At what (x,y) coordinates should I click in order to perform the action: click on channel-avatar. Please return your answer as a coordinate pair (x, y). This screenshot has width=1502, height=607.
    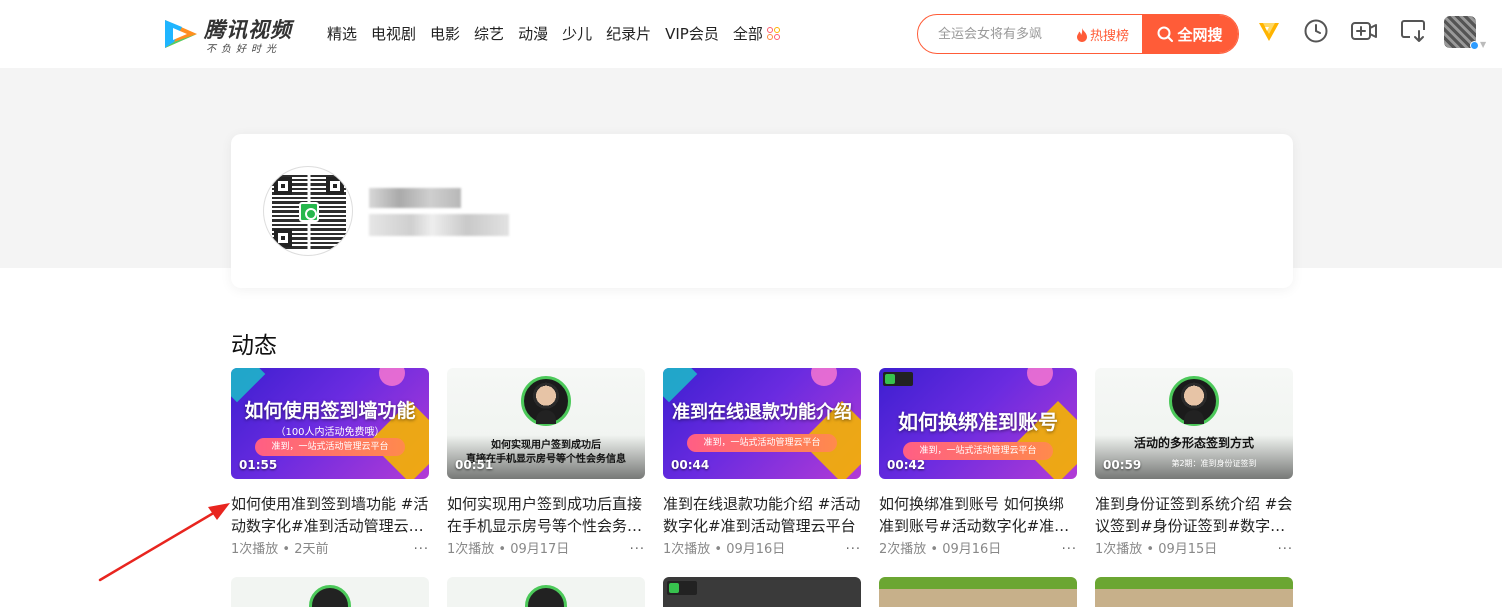
    Looking at the image, I should click on (308, 211).